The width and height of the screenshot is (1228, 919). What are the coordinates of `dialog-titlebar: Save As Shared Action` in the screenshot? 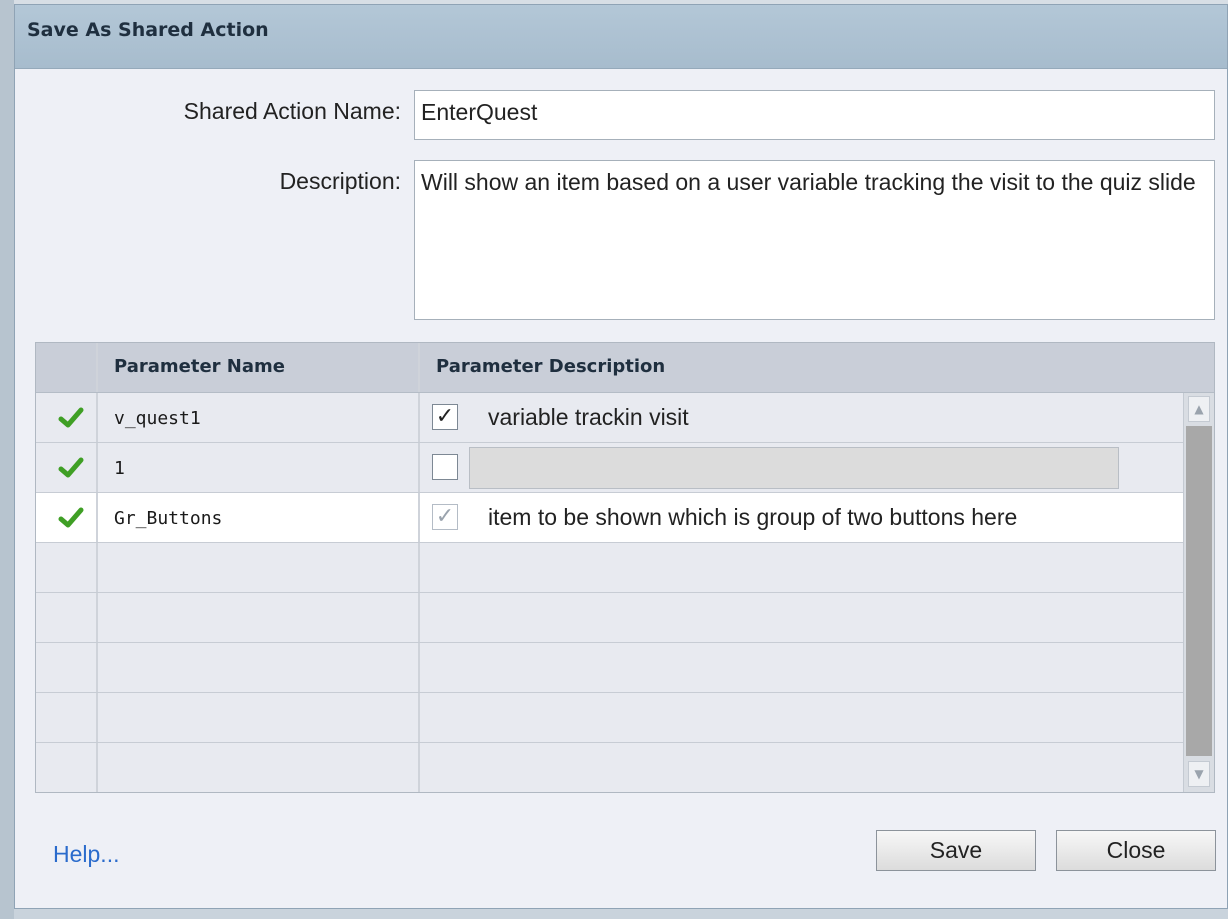 It's located at (621, 37).